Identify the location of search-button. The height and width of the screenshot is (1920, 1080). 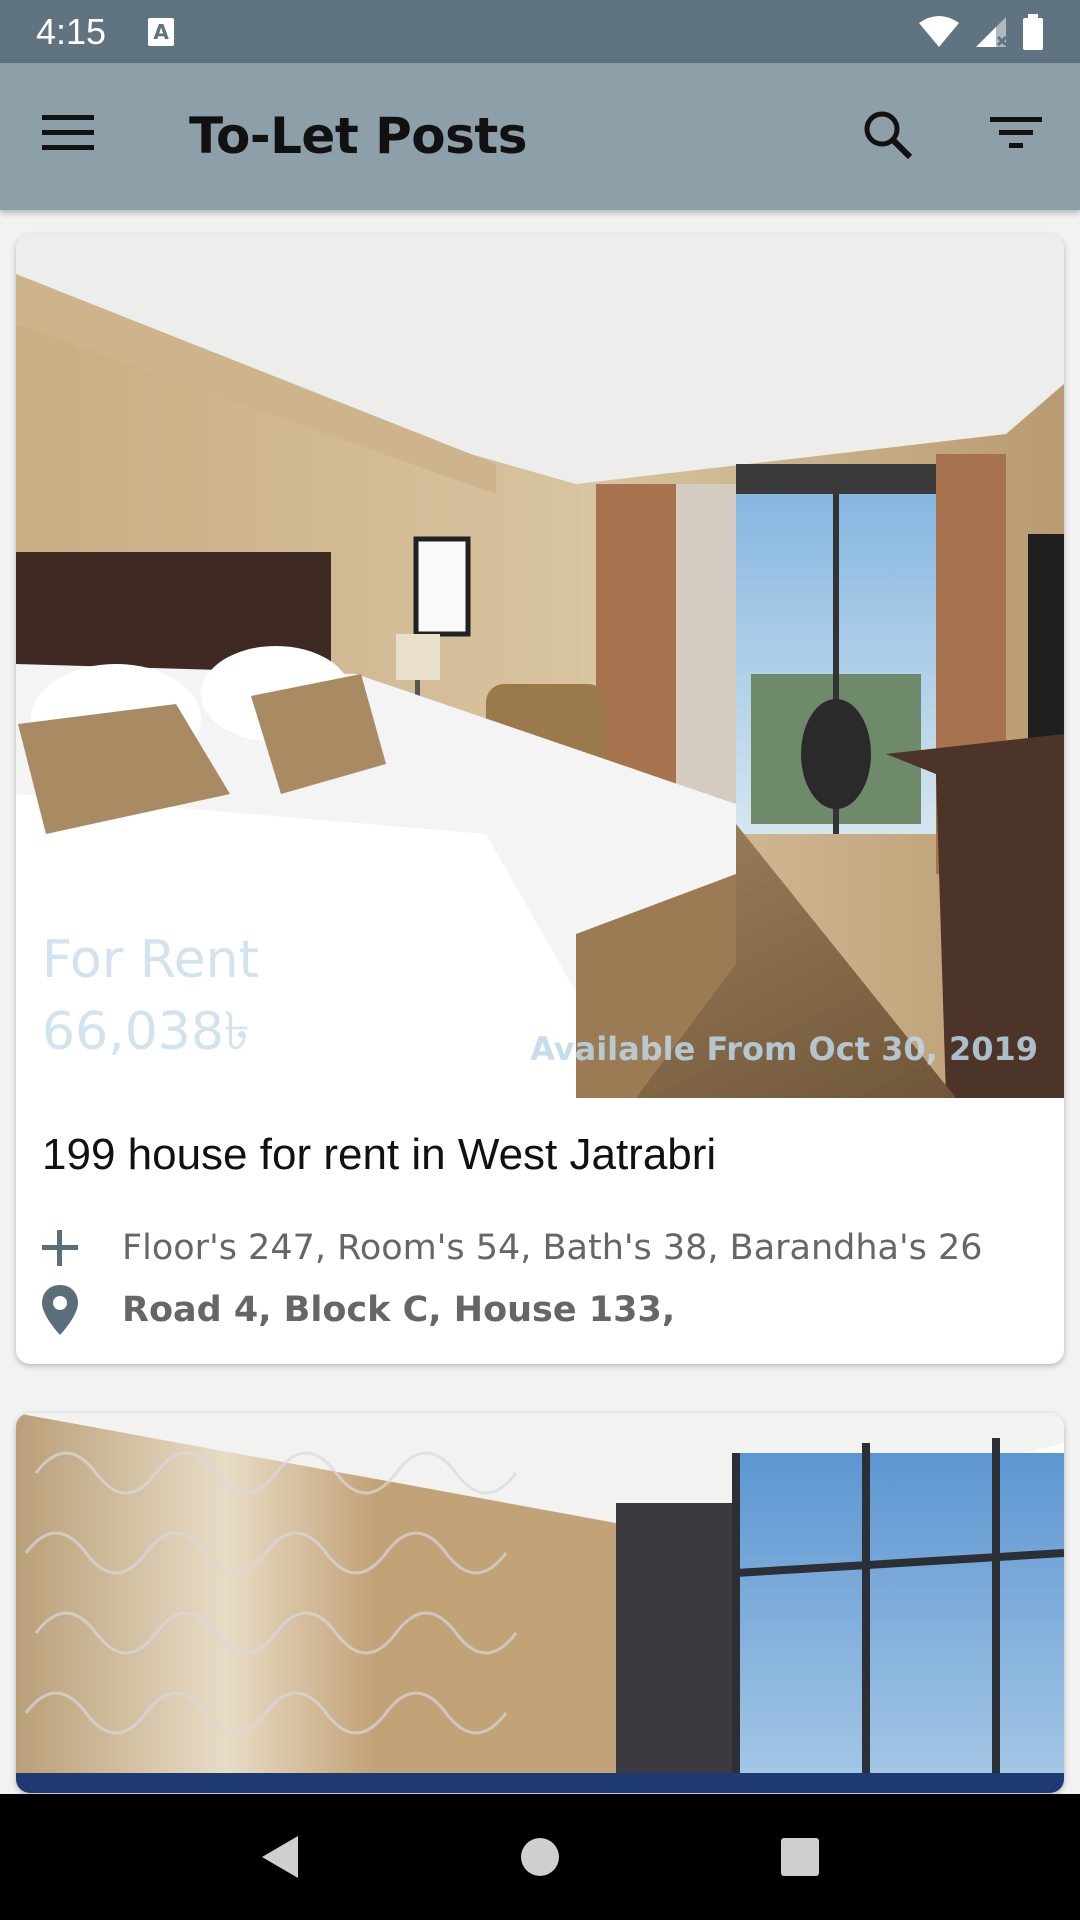
(890, 137).